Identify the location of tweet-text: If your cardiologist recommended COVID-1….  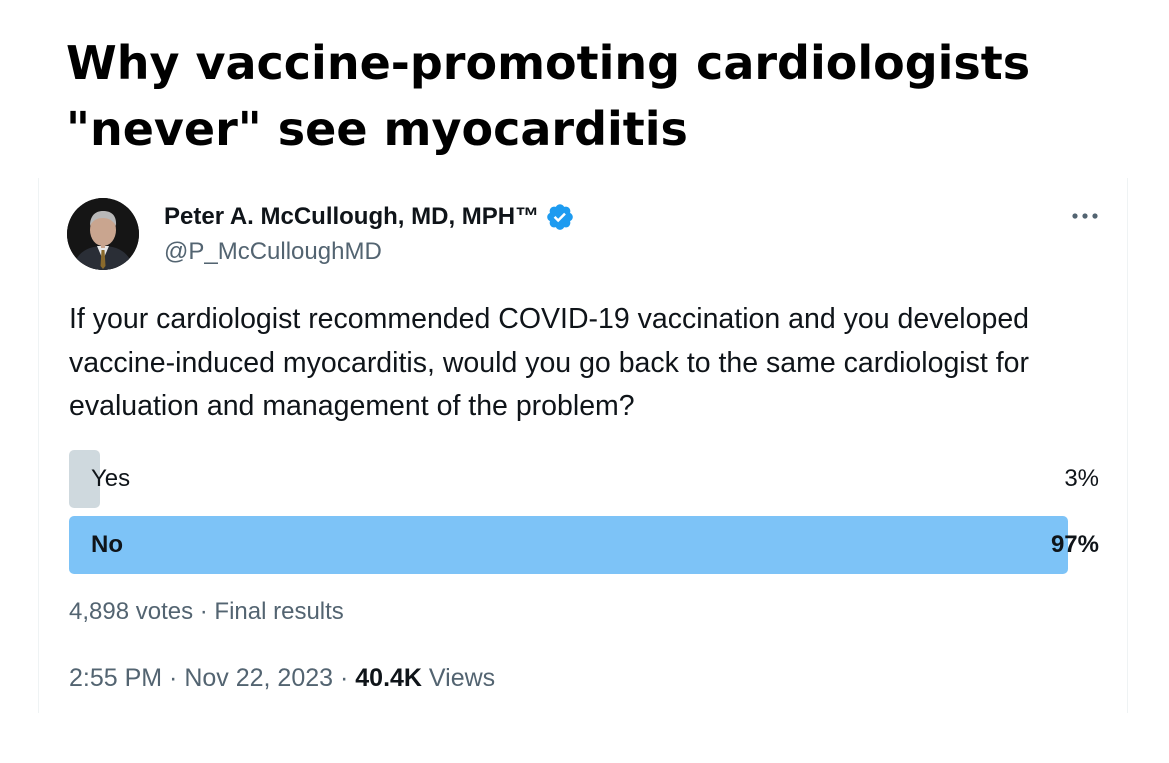
(549, 362).